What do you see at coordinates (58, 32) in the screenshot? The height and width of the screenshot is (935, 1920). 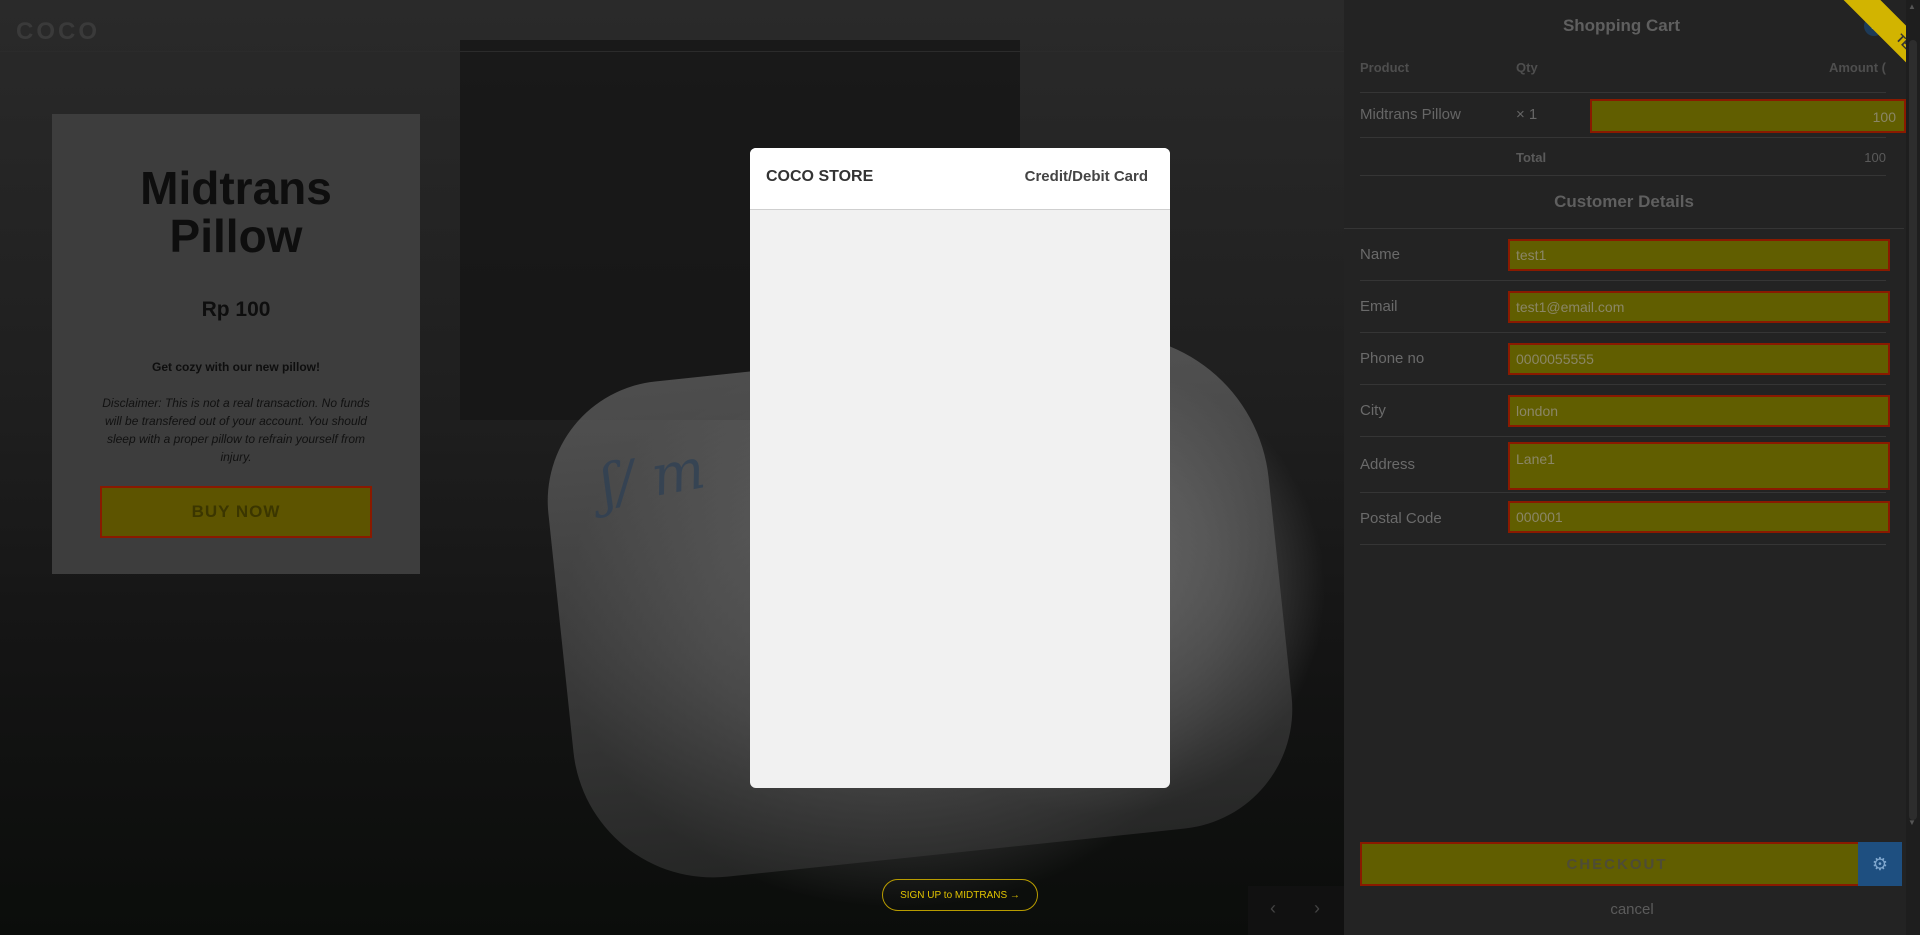 I see `store-logo: COCO` at bounding box center [58, 32].